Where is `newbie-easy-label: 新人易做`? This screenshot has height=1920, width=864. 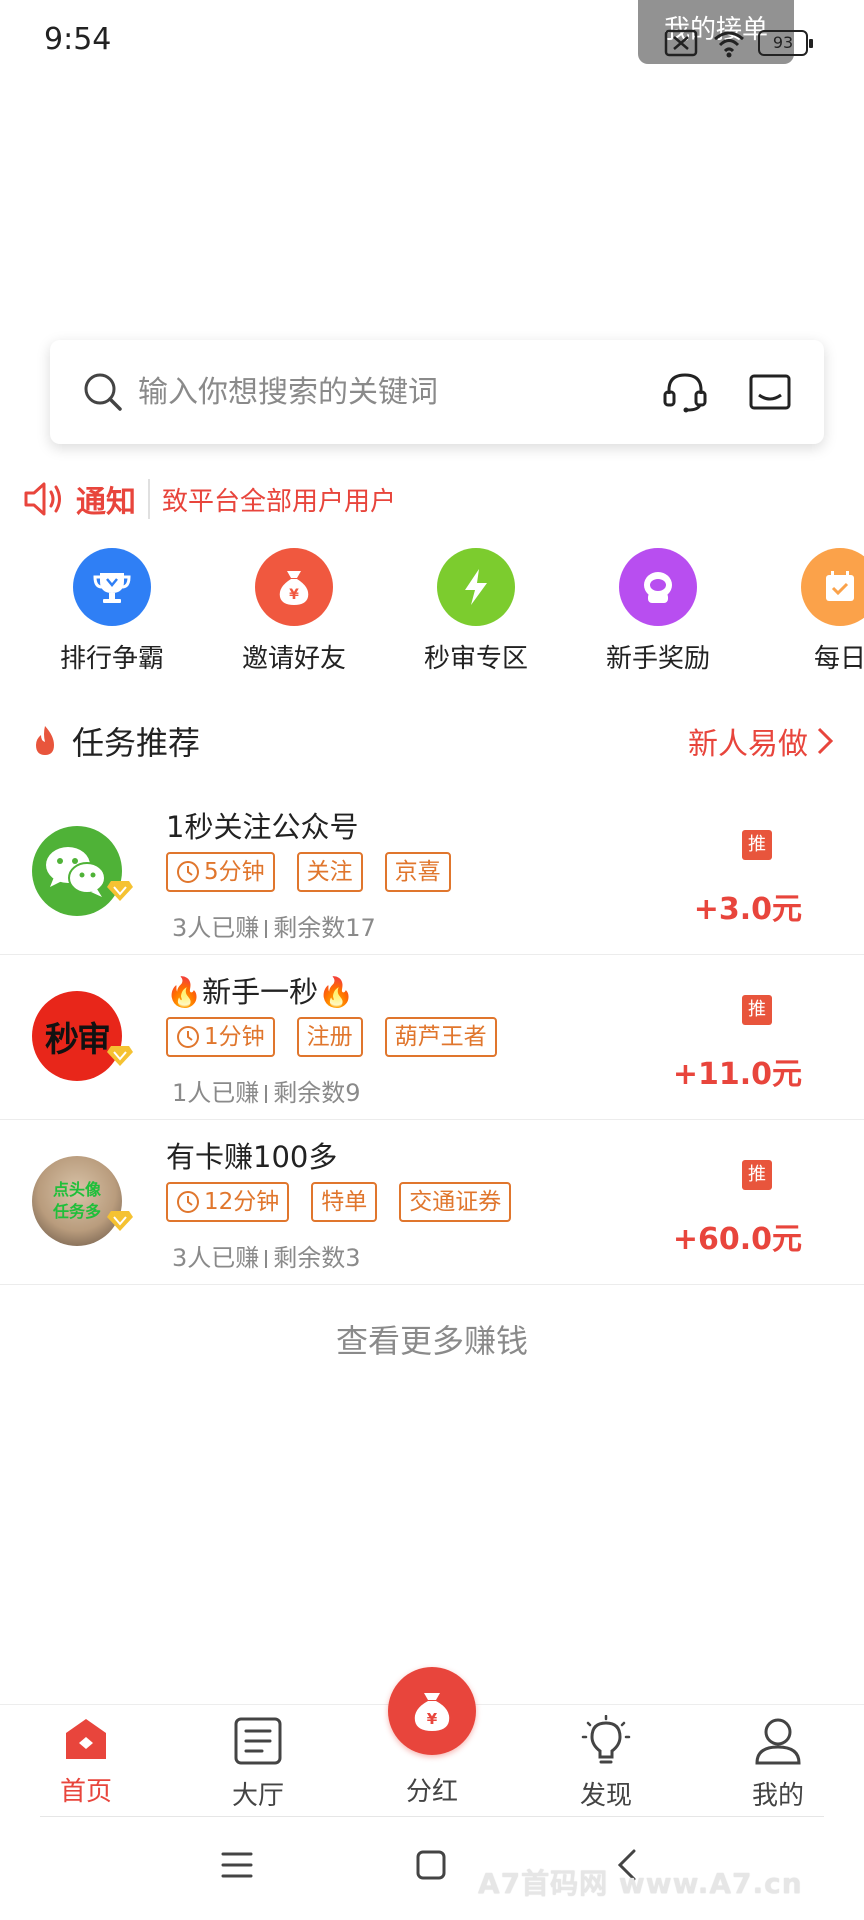 newbie-easy-label: 新人易做 is located at coordinates (748, 744).